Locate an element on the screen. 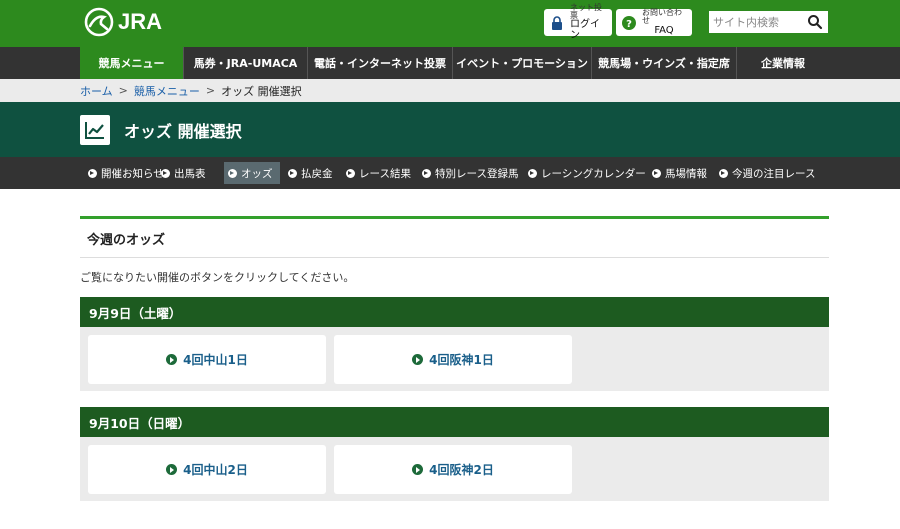 The image size is (900, 529). breadcrumb-home-link: ホーム is located at coordinates (96, 91).